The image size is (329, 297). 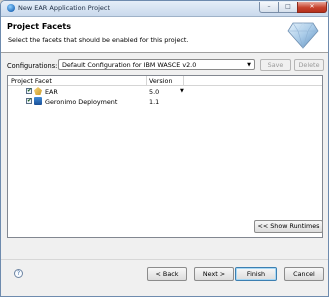 I want to click on facet-checkbox-ear: ✔, so click(x=29, y=90).